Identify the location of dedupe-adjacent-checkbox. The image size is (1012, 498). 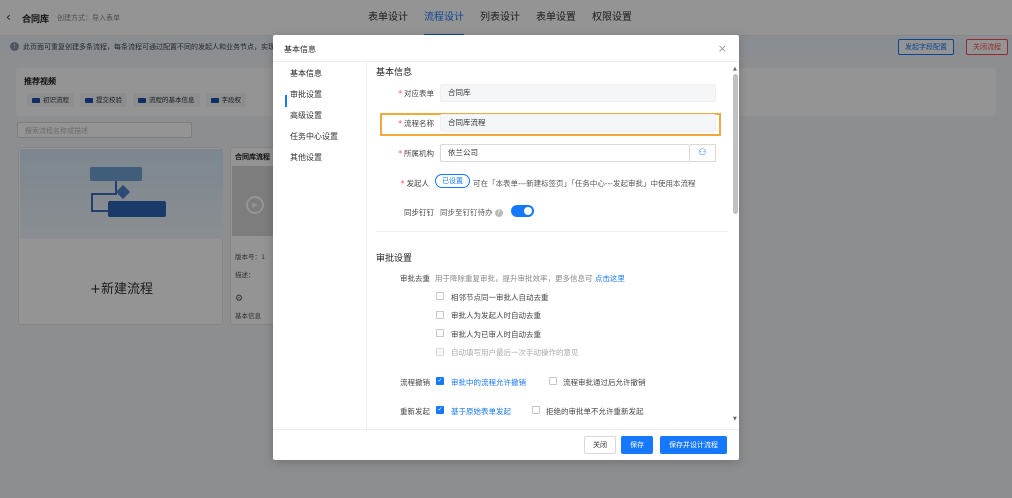
(440, 296).